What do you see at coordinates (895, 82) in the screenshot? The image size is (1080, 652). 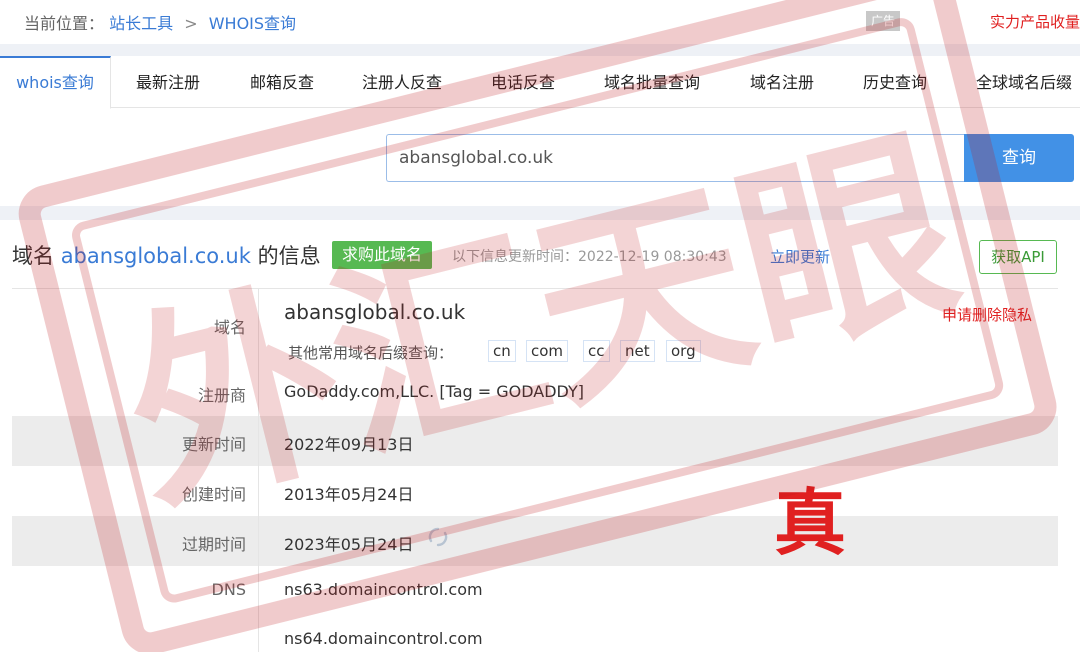 I see `tab-history: 历史查询` at bounding box center [895, 82].